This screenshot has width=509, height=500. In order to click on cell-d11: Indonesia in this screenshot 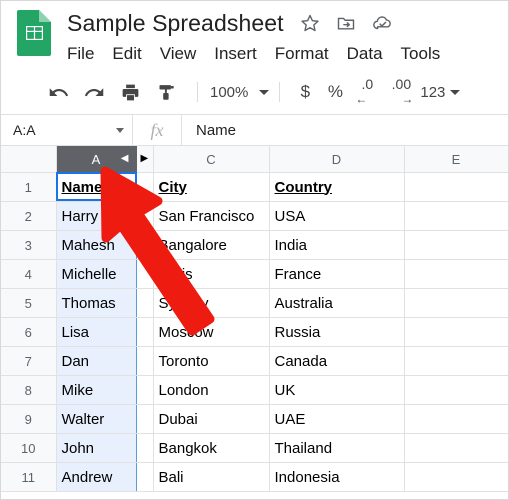, I will do `click(336, 477)`.